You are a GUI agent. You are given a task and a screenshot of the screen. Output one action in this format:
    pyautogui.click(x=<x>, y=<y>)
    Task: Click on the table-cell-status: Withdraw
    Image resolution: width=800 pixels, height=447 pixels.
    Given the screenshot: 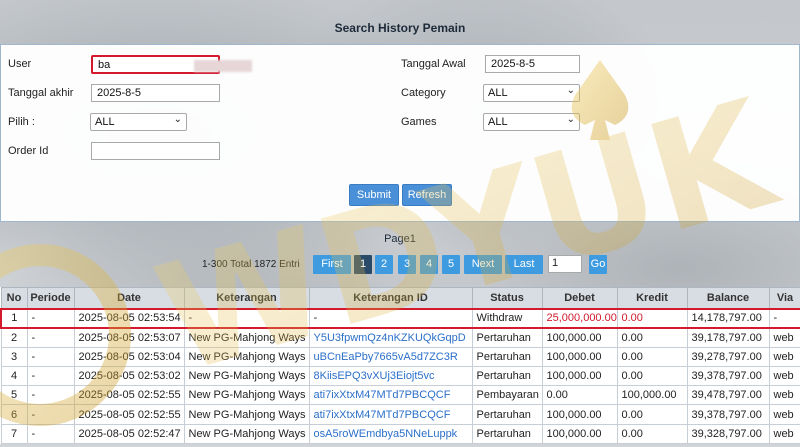 What is the action you would take?
    pyautogui.click(x=507, y=318)
    